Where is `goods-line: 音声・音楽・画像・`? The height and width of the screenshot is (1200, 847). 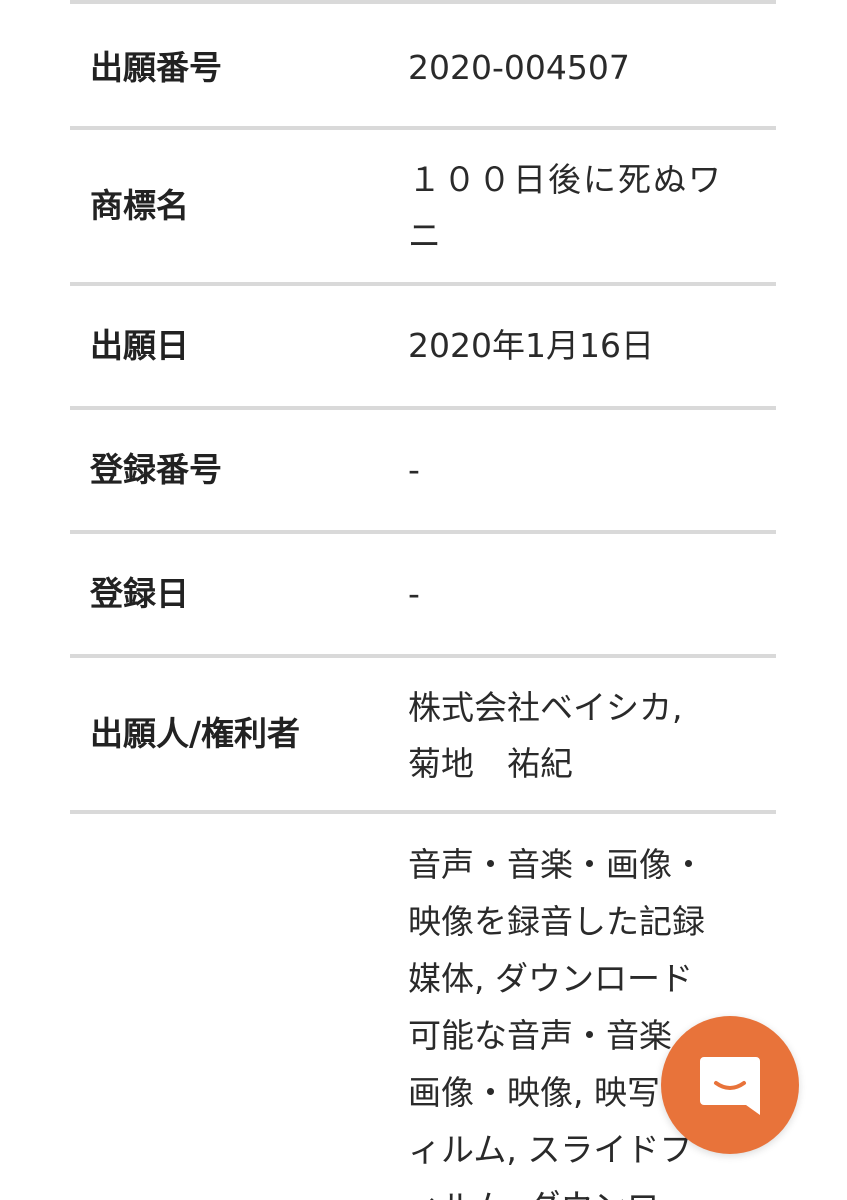 goods-line: 音声・音楽・画像・ is located at coordinates (556, 864).